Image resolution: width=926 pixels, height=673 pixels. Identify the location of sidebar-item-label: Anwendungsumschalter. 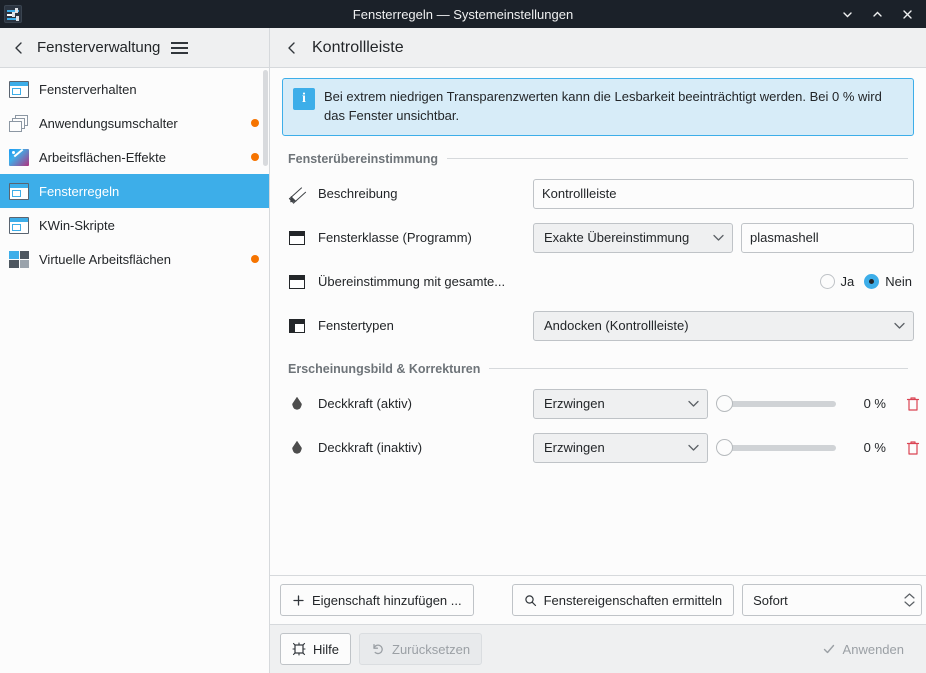
(108, 123).